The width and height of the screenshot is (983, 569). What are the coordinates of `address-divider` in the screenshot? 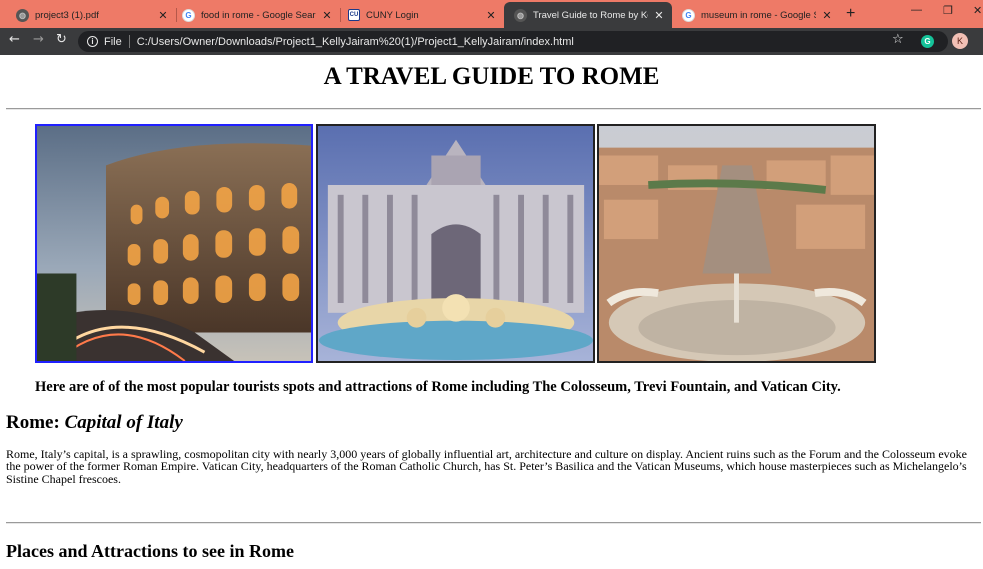 It's located at (129, 41).